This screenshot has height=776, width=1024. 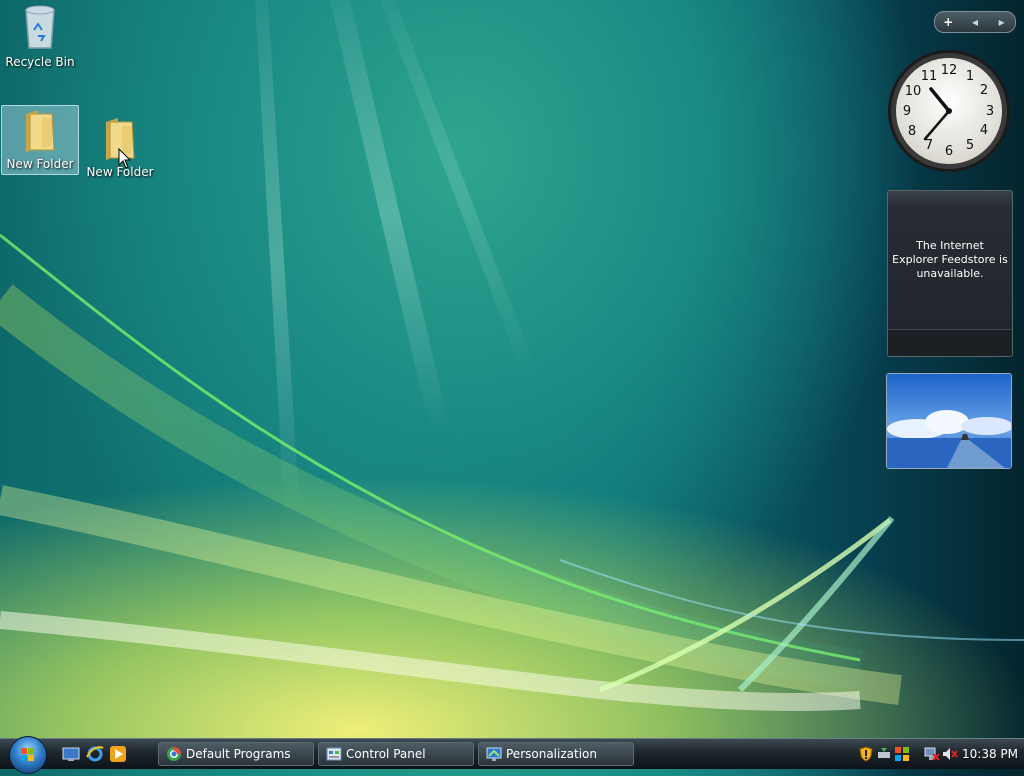 What do you see at coordinates (949, 111) in the screenshot?
I see `clock-gadget: 12 12 345 678 91011` at bounding box center [949, 111].